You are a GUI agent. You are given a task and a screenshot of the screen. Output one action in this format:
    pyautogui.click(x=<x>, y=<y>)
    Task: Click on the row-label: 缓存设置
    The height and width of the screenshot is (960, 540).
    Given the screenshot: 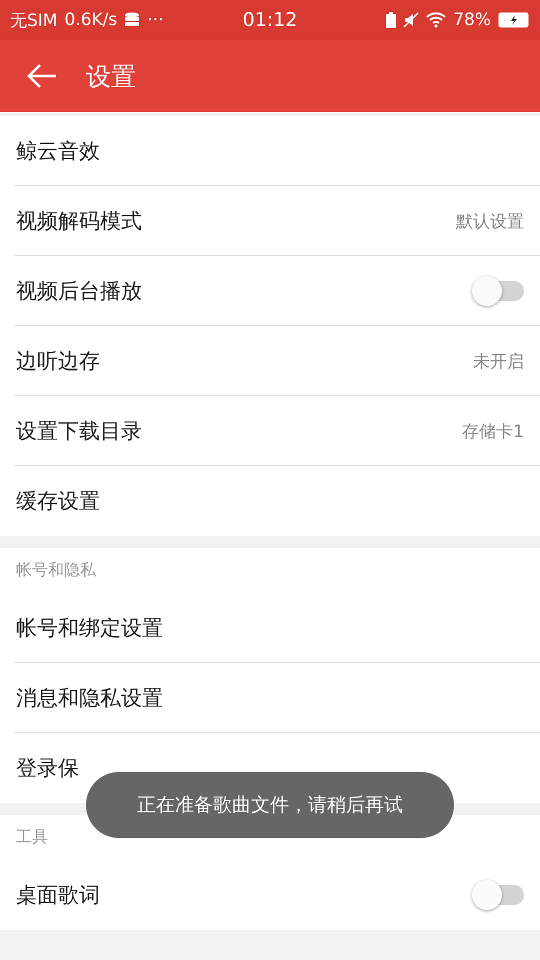 What is the action you would take?
    pyautogui.click(x=58, y=501)
    